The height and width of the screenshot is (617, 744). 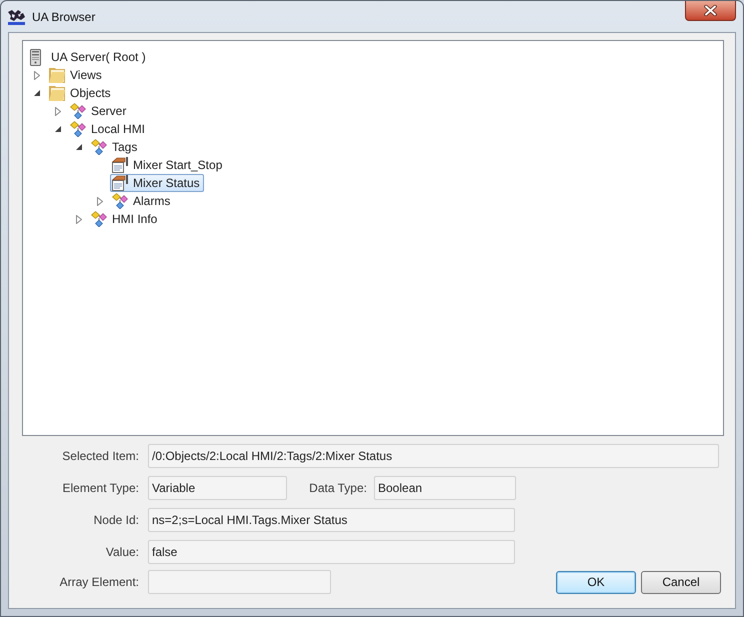 I want to click on tree-item: Mixer Status, so click(x=157, y=183).